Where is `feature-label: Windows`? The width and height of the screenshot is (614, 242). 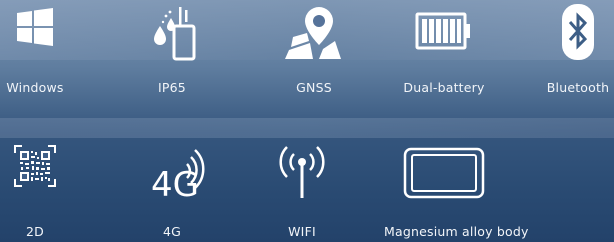
feature-label: Windows is located at coordinates (35, 87).